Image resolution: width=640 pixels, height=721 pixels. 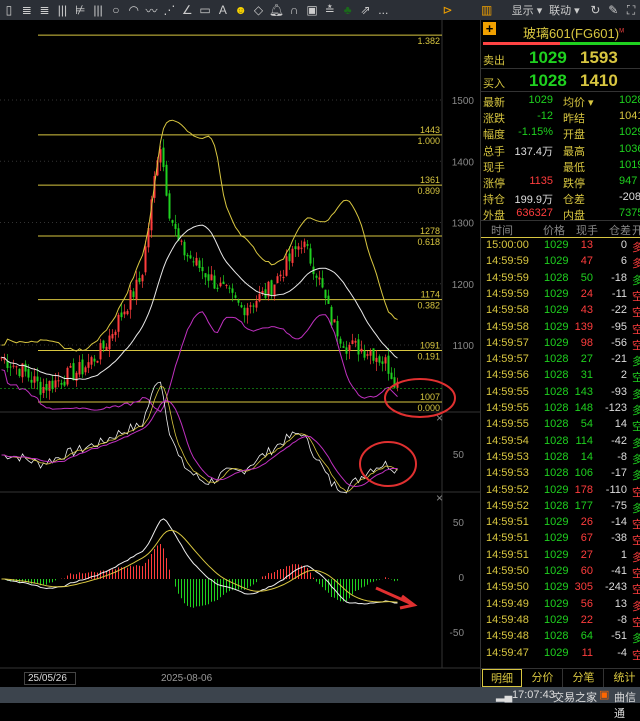 I want to click on stat-row: 总手 137.4万 最高 1036, so click(x=561, y=150).